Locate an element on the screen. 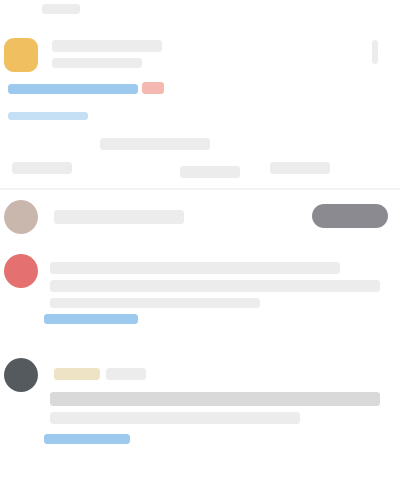 Image resolution: width=400 pixels, height=492 pixels. header-link is located at coordinates (73, 89).